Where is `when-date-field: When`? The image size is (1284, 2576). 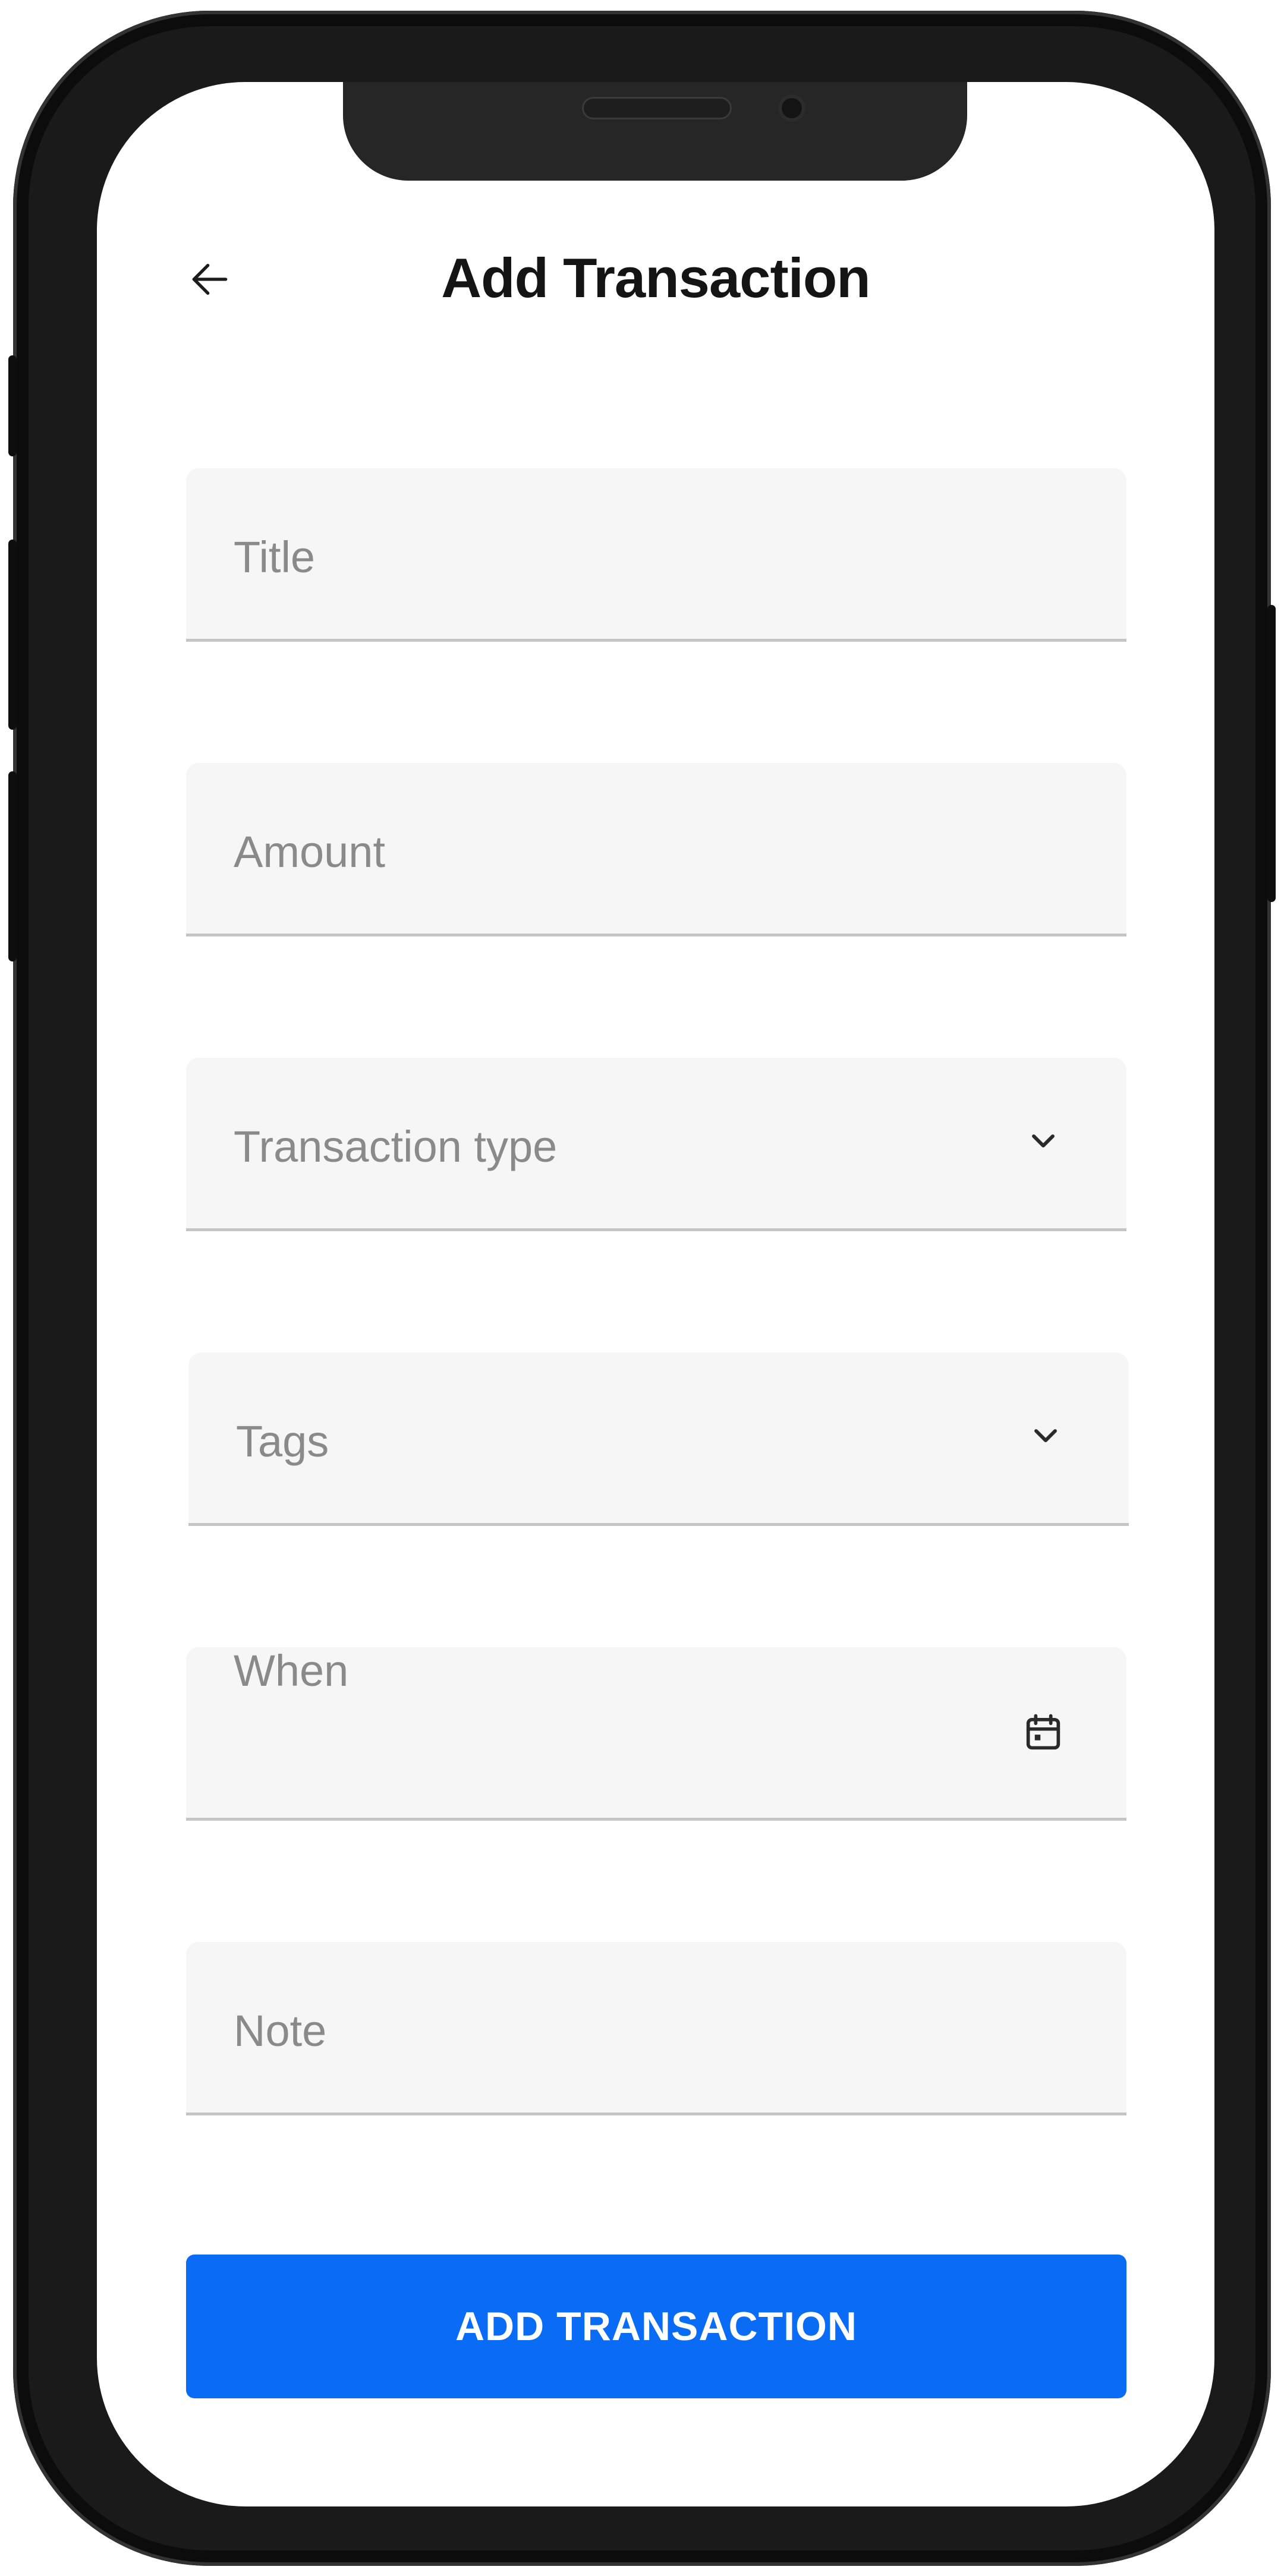 when-date-field: When is located at coordinates (656, 1734).